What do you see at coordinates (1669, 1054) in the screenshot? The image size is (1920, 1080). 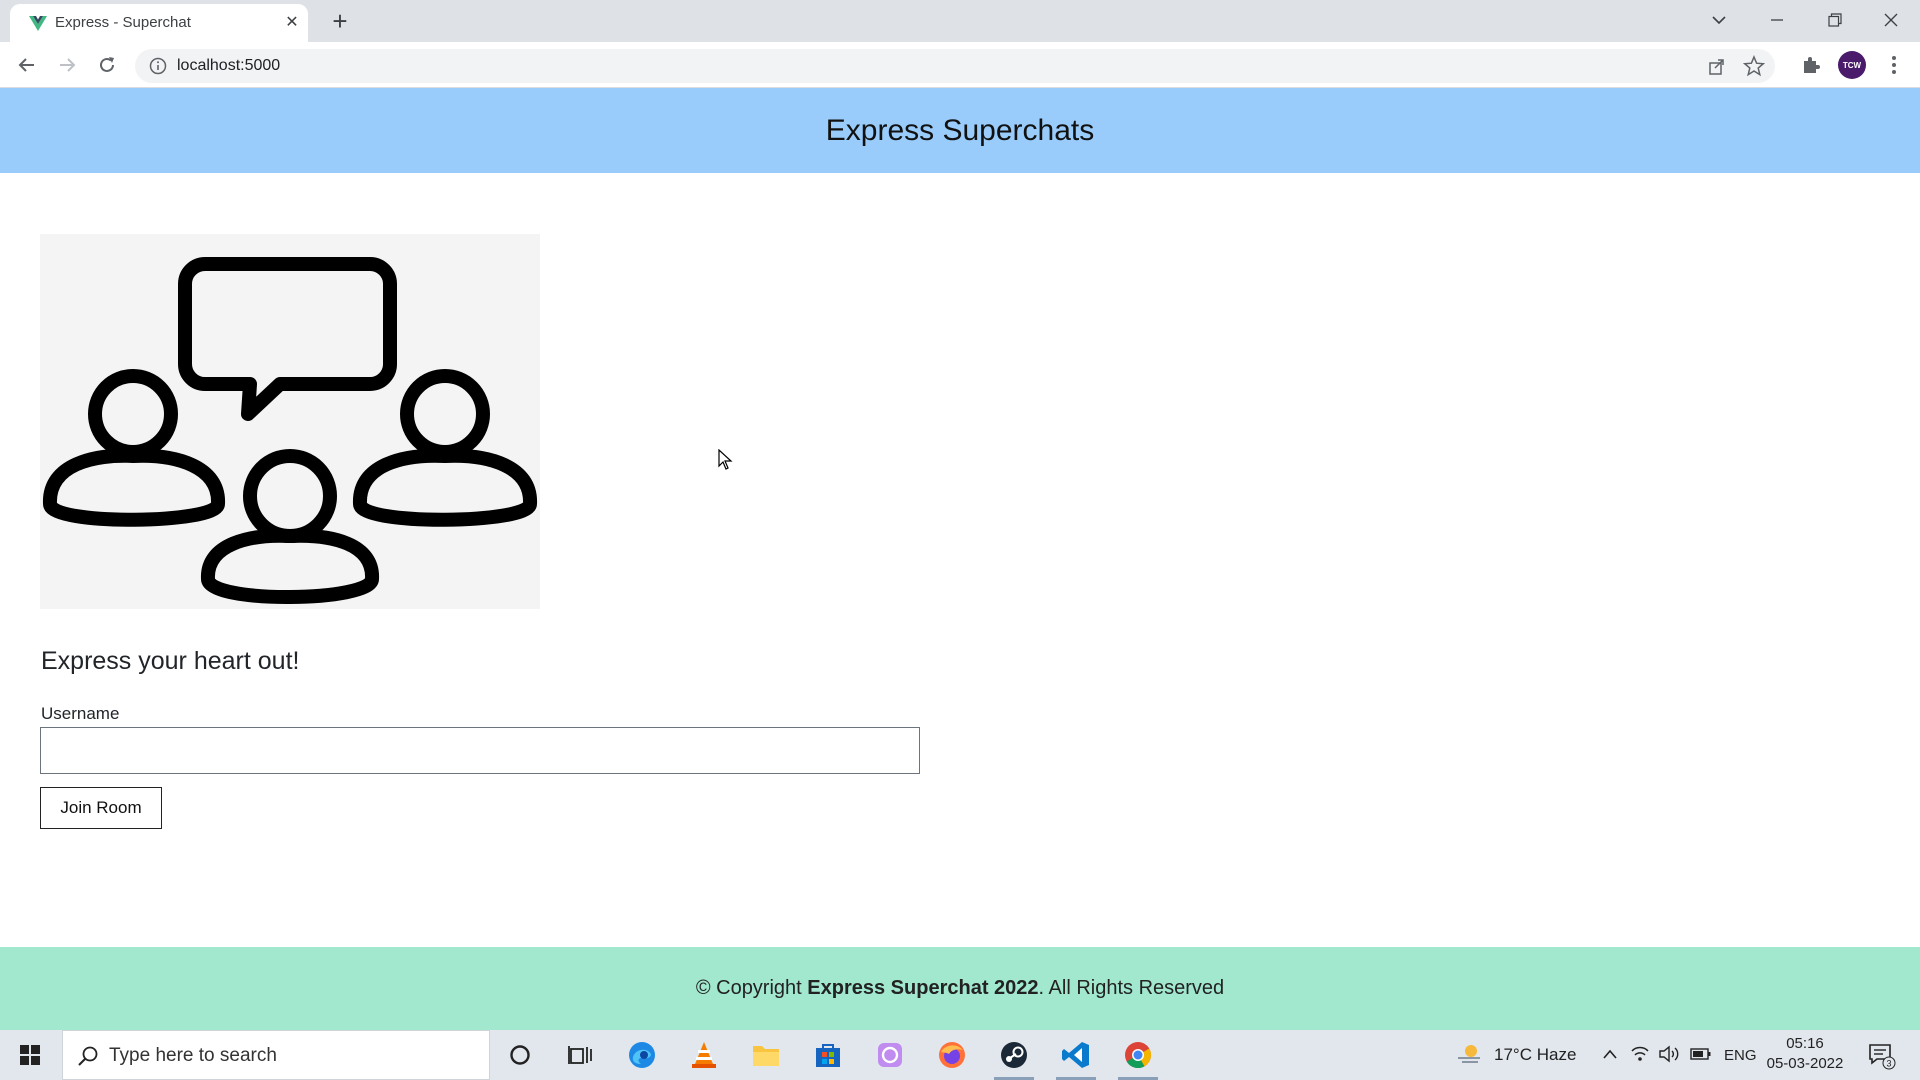 I see `speaker-icon` at bounding box center [1669, 1054].